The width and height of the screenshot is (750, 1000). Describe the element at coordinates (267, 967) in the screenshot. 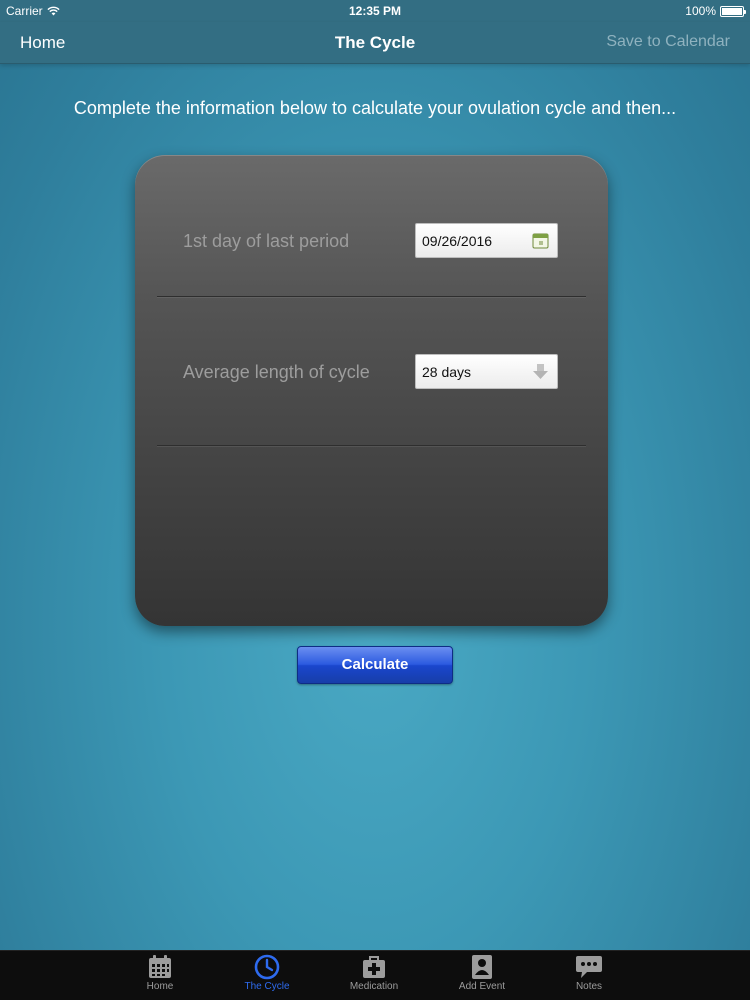

I see `clock-icon` at that location.